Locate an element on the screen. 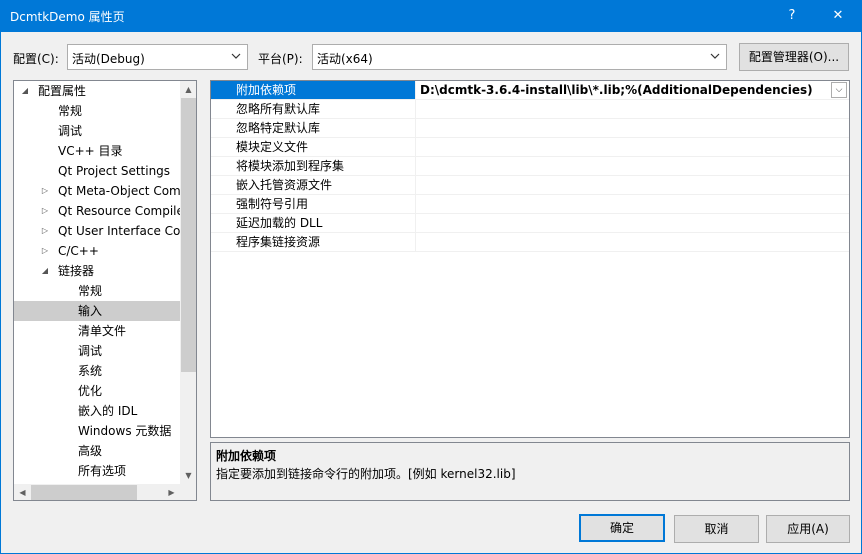 The width and height of the screenshot is (862, 554). property-name: 忽略所有默认库 is located at coordinates (313, 109).